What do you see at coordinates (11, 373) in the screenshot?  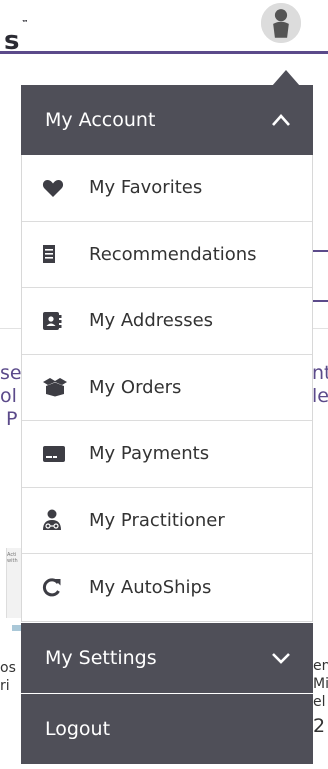 I see `bg-product-text: se` at bounding box center [11, 373].